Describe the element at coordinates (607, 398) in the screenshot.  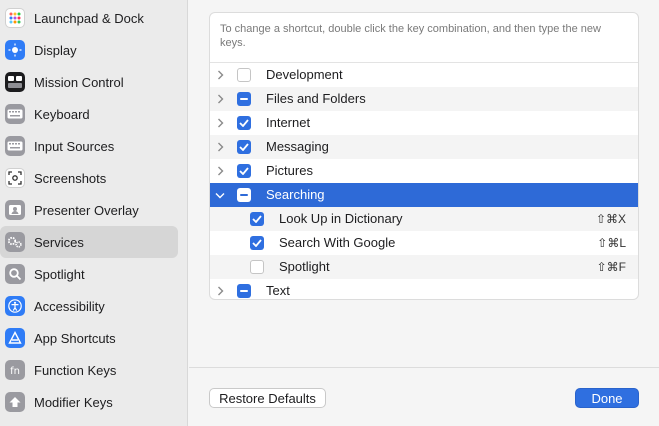
I see `done-button: Done` at that location.